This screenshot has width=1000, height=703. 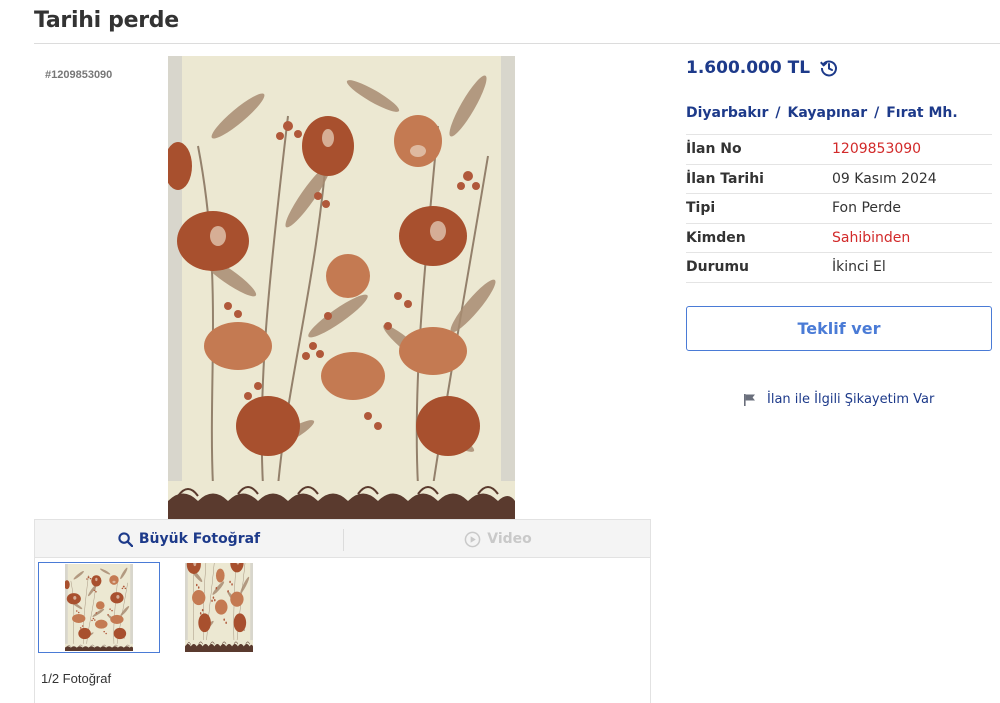 I want to click on detail-row-condition: Durumu İkinci El, so click(x=839, y=268).